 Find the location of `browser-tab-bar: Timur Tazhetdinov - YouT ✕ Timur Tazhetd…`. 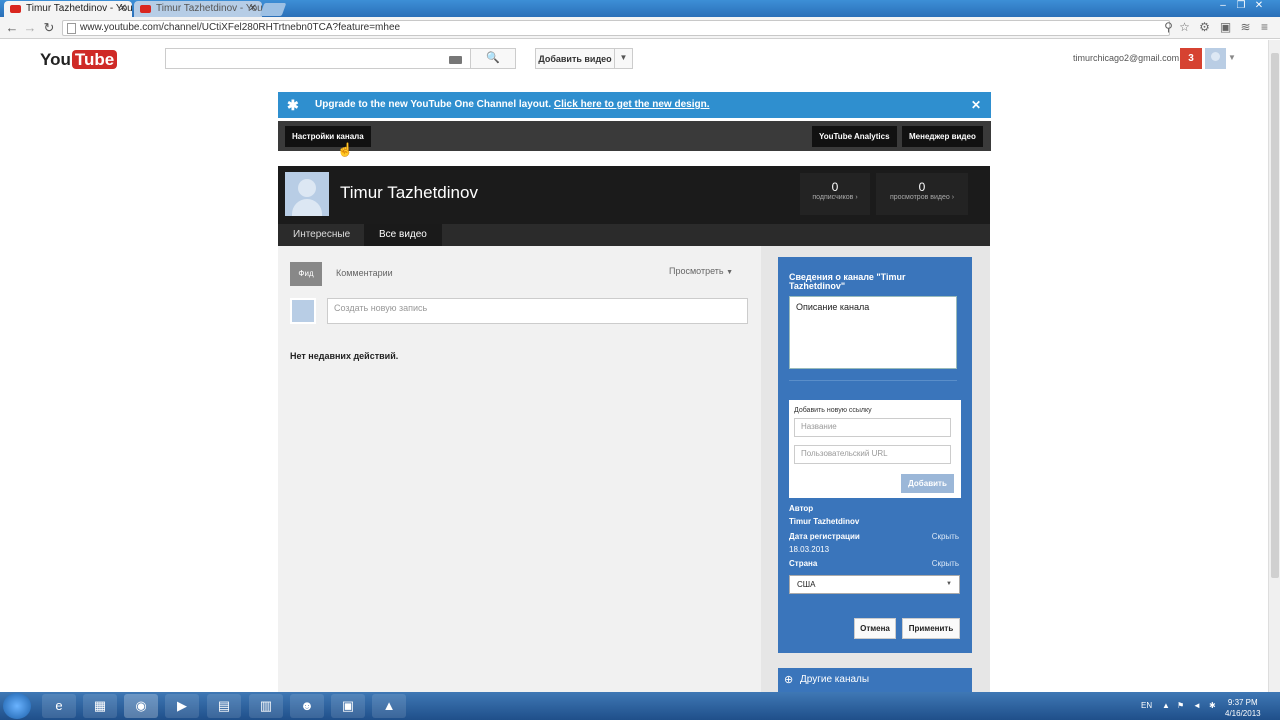

browser-tab-bar: Timur Tazhetdinov - YouT ✕ Timur Tazhetd… is located at coordinates (640, 8).